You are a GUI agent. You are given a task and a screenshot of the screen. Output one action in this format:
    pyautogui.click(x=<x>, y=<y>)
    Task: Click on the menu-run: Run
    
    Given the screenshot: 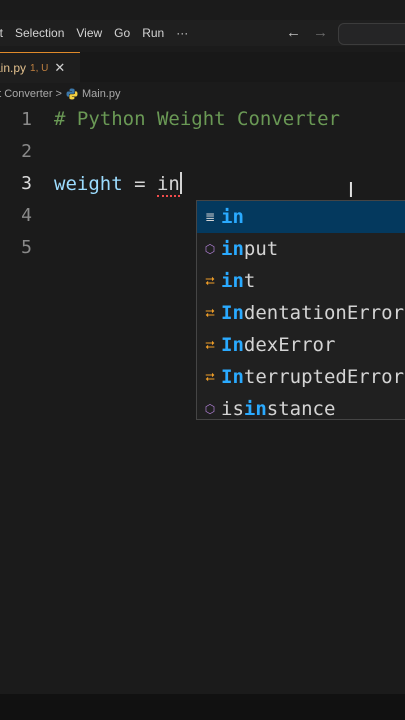 What is the action you would take?
    pyautogui.click(x=153, y=33)
    